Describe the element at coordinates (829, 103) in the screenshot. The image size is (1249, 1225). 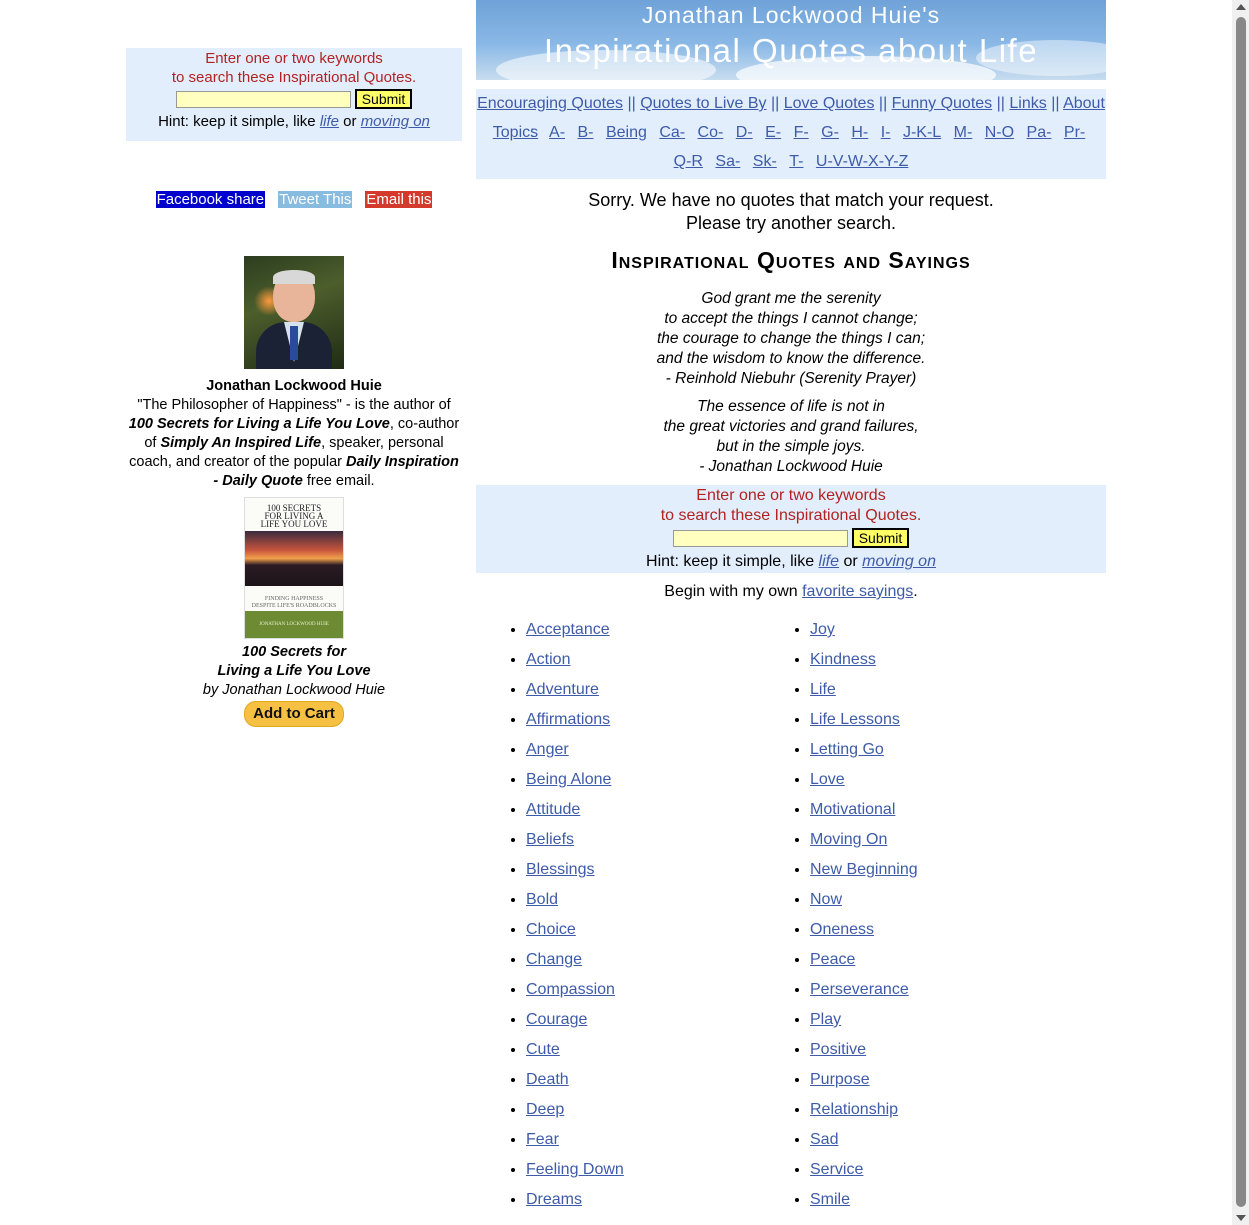
I see `nav-love-quotes: Love Quotes` at that location.